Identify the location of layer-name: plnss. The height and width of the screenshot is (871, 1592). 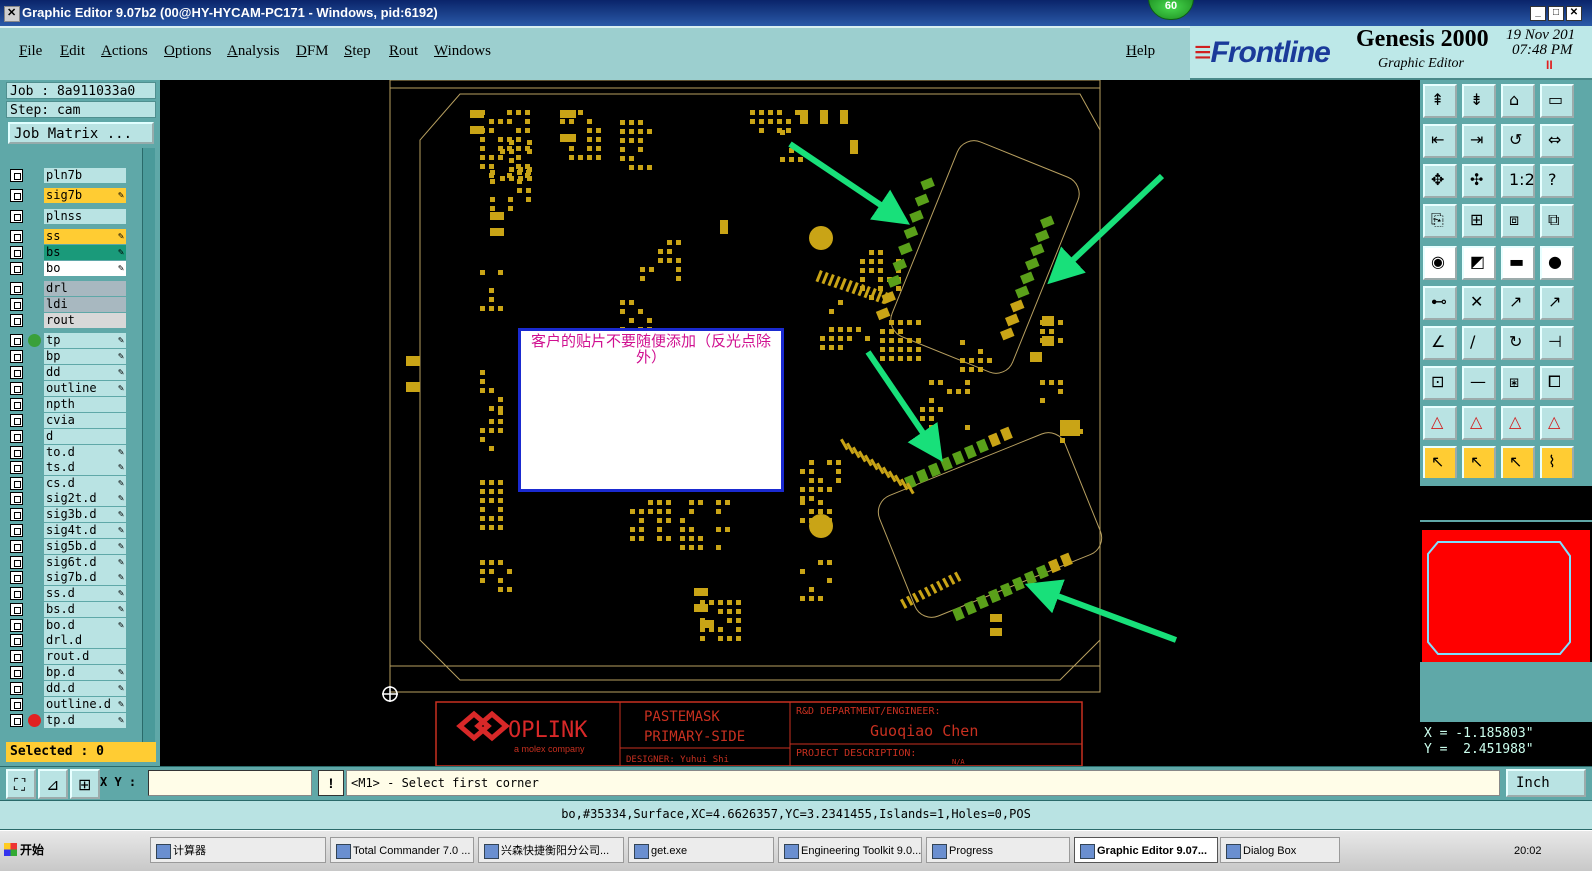
(85, 216).